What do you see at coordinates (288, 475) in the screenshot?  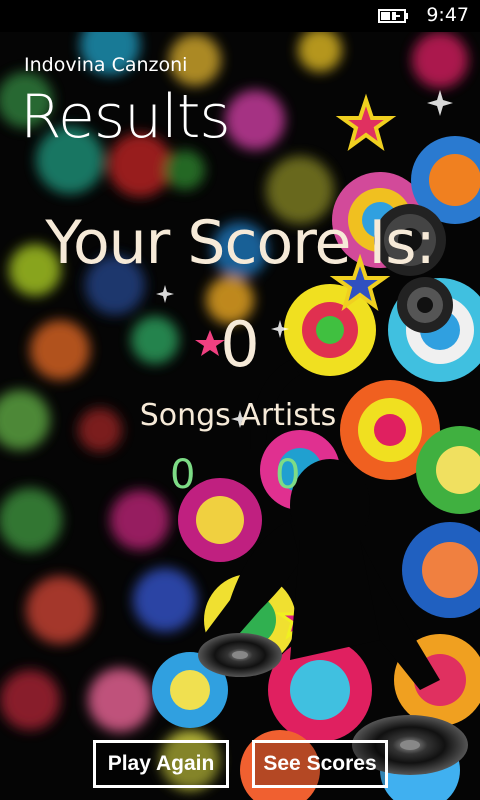 I see `artists-count: 0` at bounding box center [288, 475].